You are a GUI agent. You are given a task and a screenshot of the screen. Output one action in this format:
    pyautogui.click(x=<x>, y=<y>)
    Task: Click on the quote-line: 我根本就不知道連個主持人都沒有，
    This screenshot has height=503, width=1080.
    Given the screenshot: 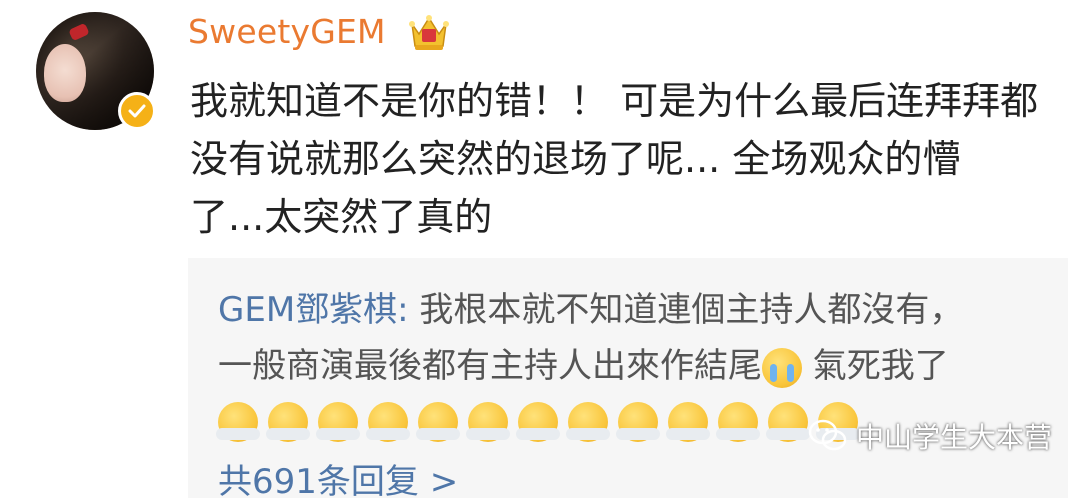 What is the action you would take?
    pyautogui.click(x=686, y=310)
    